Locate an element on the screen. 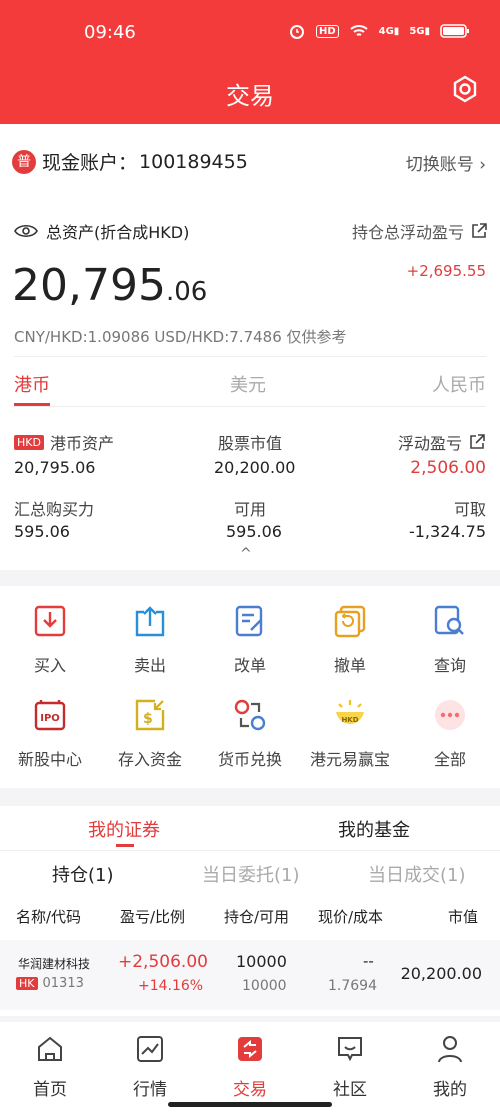 The height and width of the screenshot is (1117, 500). row-cost: 1.7694 is located at coordinates (352, 986).